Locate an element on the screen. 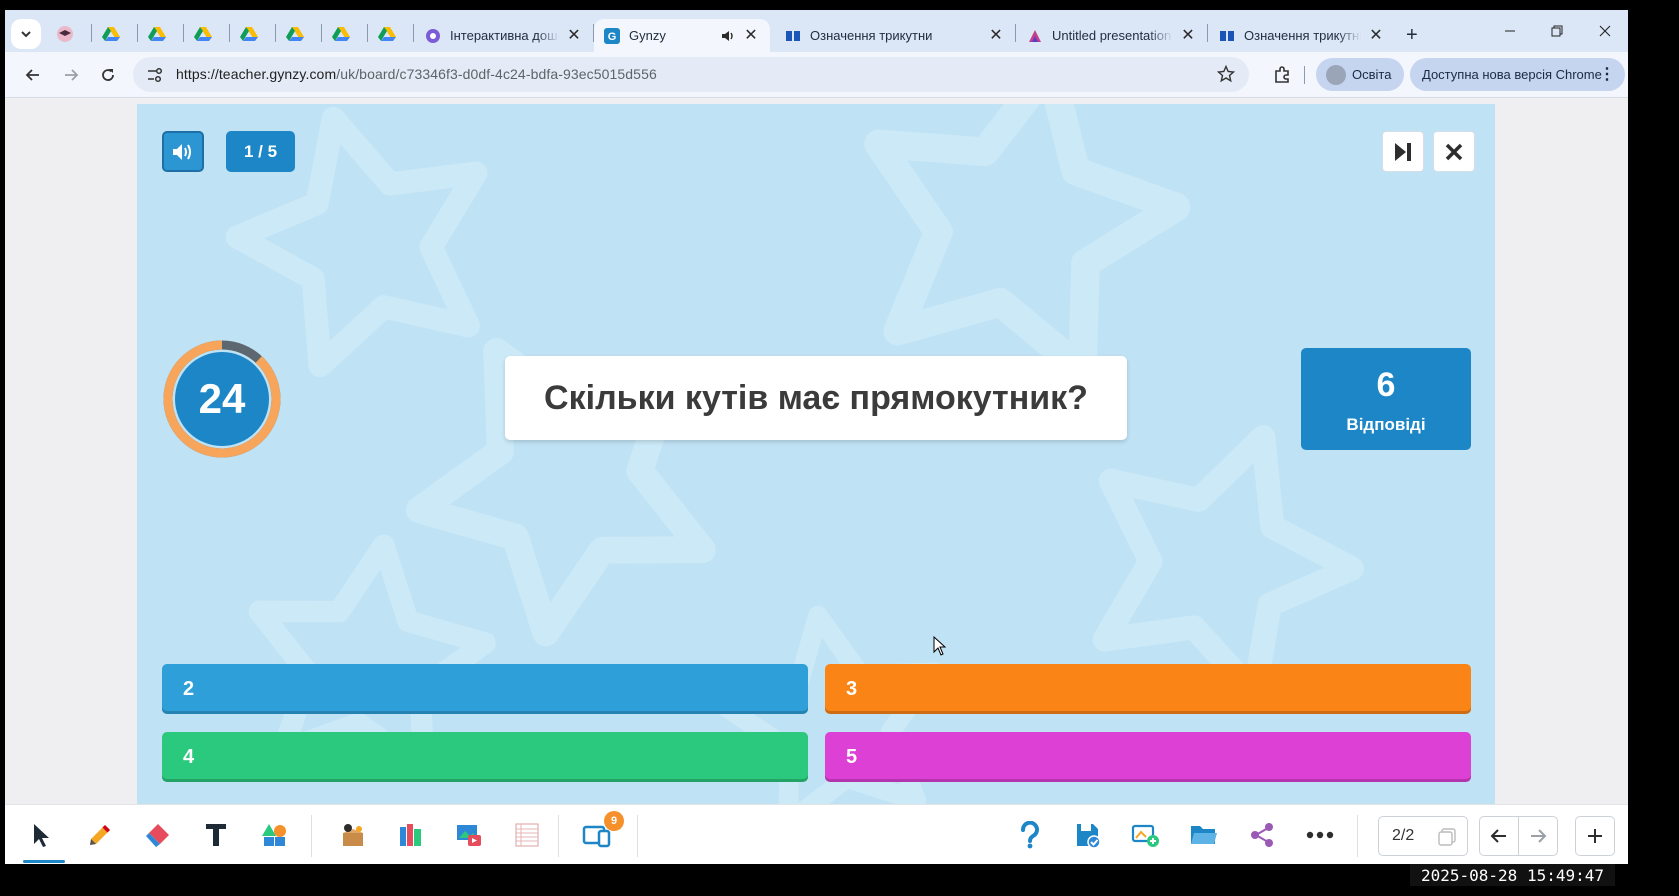 This screenshot has height=896, width=1679. mouse-cursor-icon is located at coordinates (940, 646).